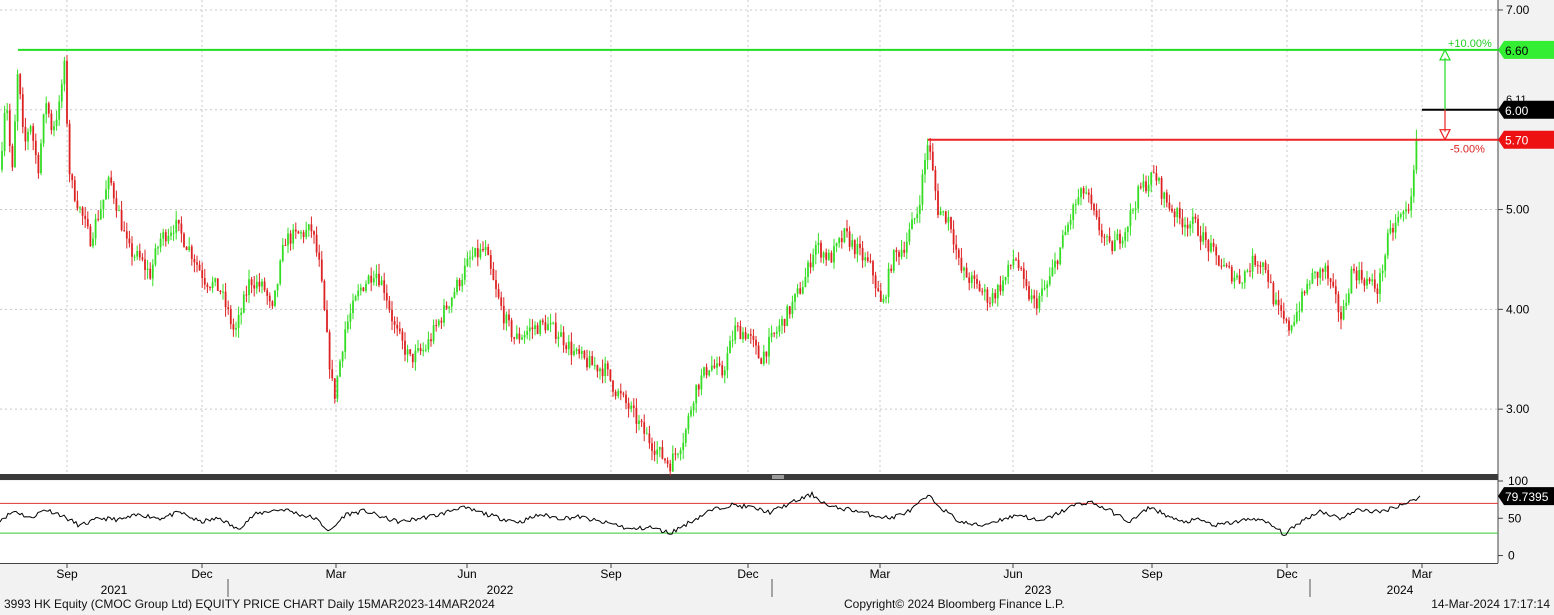 Image resolution: width=1554 pixels, height=615 pixels. I want to click on price-tick-label: 4.00, so click(1518, 309).